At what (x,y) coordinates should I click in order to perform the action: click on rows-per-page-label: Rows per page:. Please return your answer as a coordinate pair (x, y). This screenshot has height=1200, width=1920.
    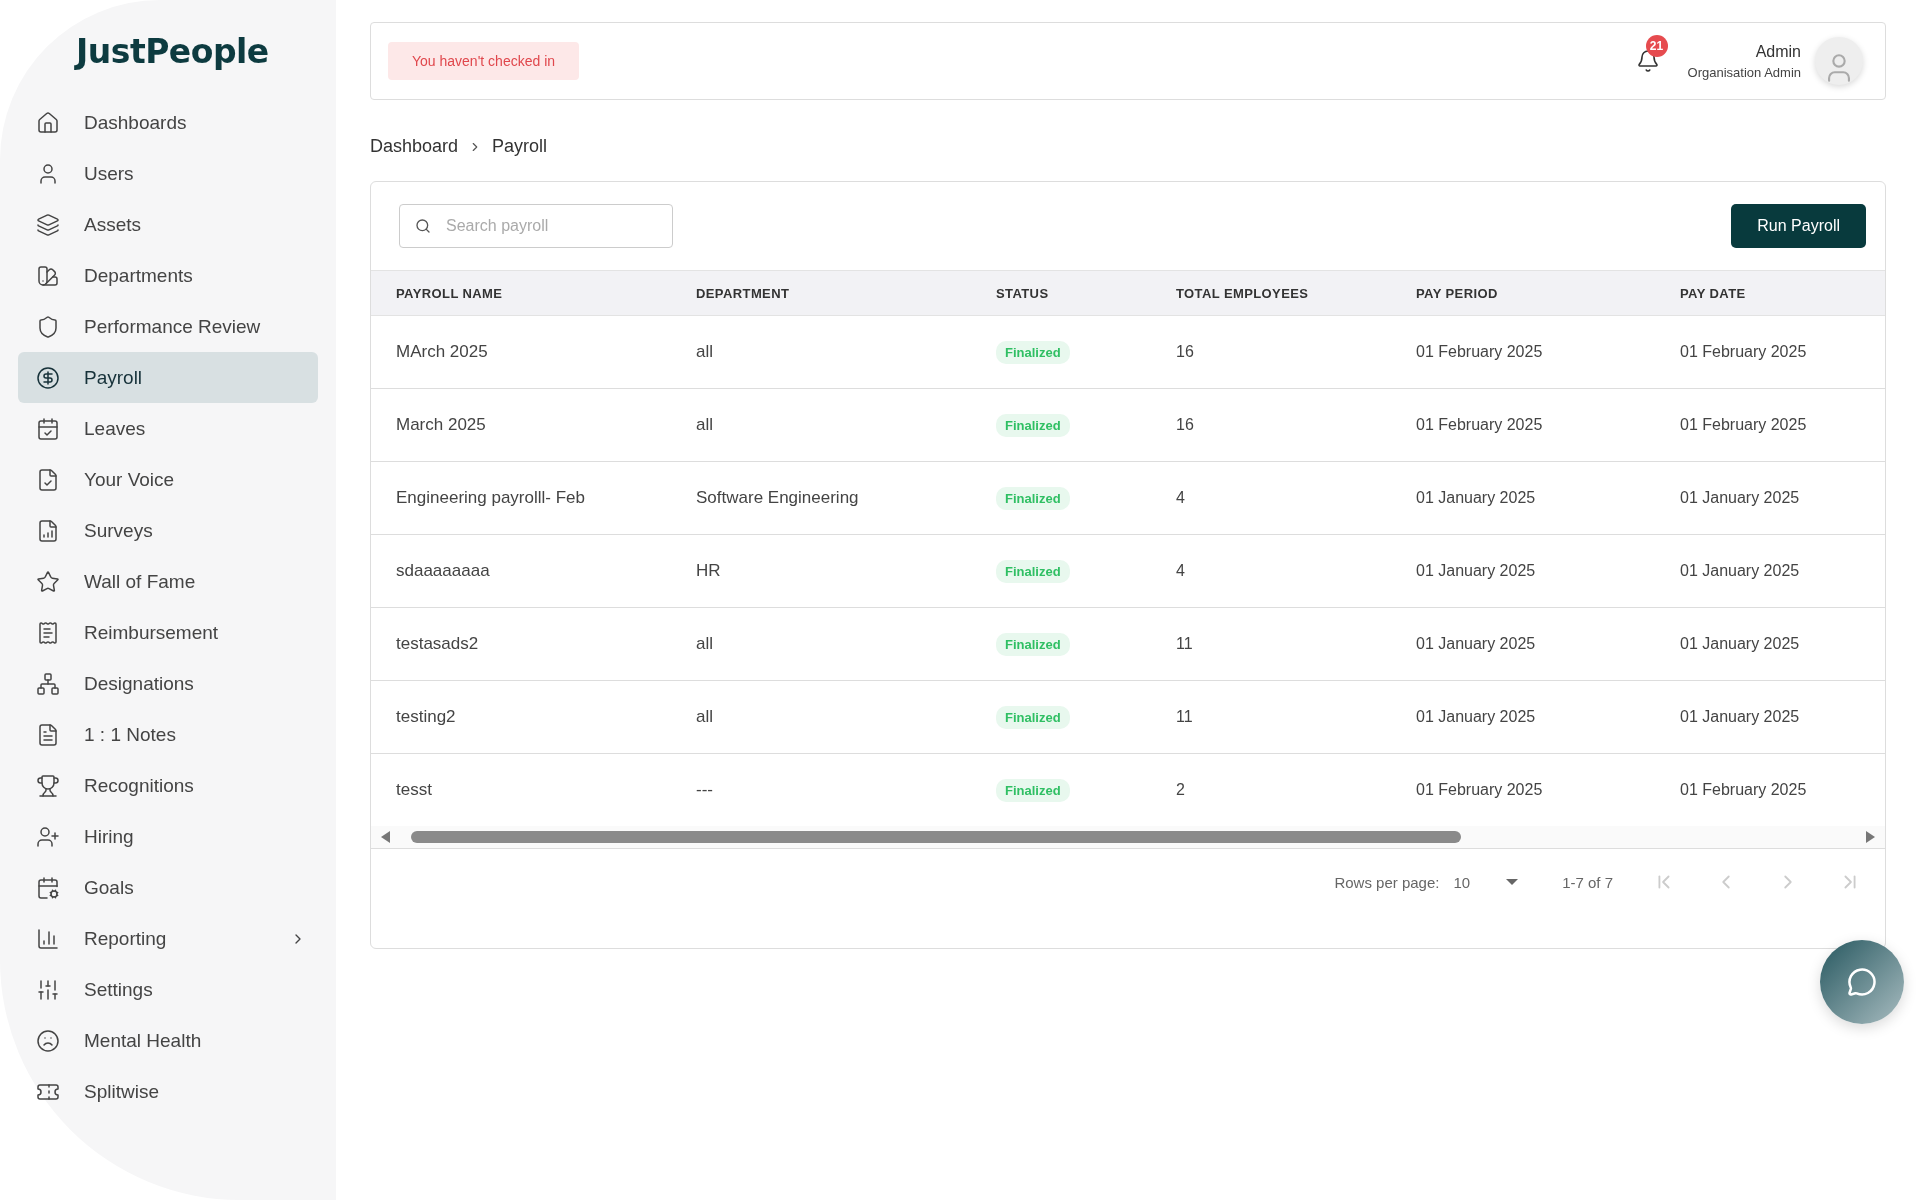
    Looking at the image, I should click on (1387, 882).